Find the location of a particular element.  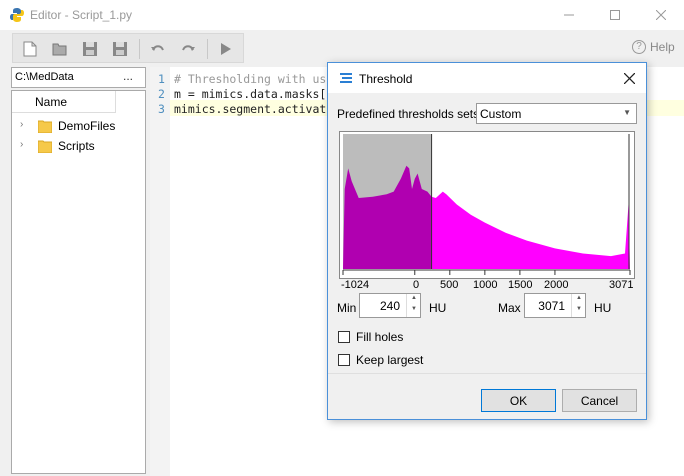

dialog-close-button is located at coordinates (629, 78).